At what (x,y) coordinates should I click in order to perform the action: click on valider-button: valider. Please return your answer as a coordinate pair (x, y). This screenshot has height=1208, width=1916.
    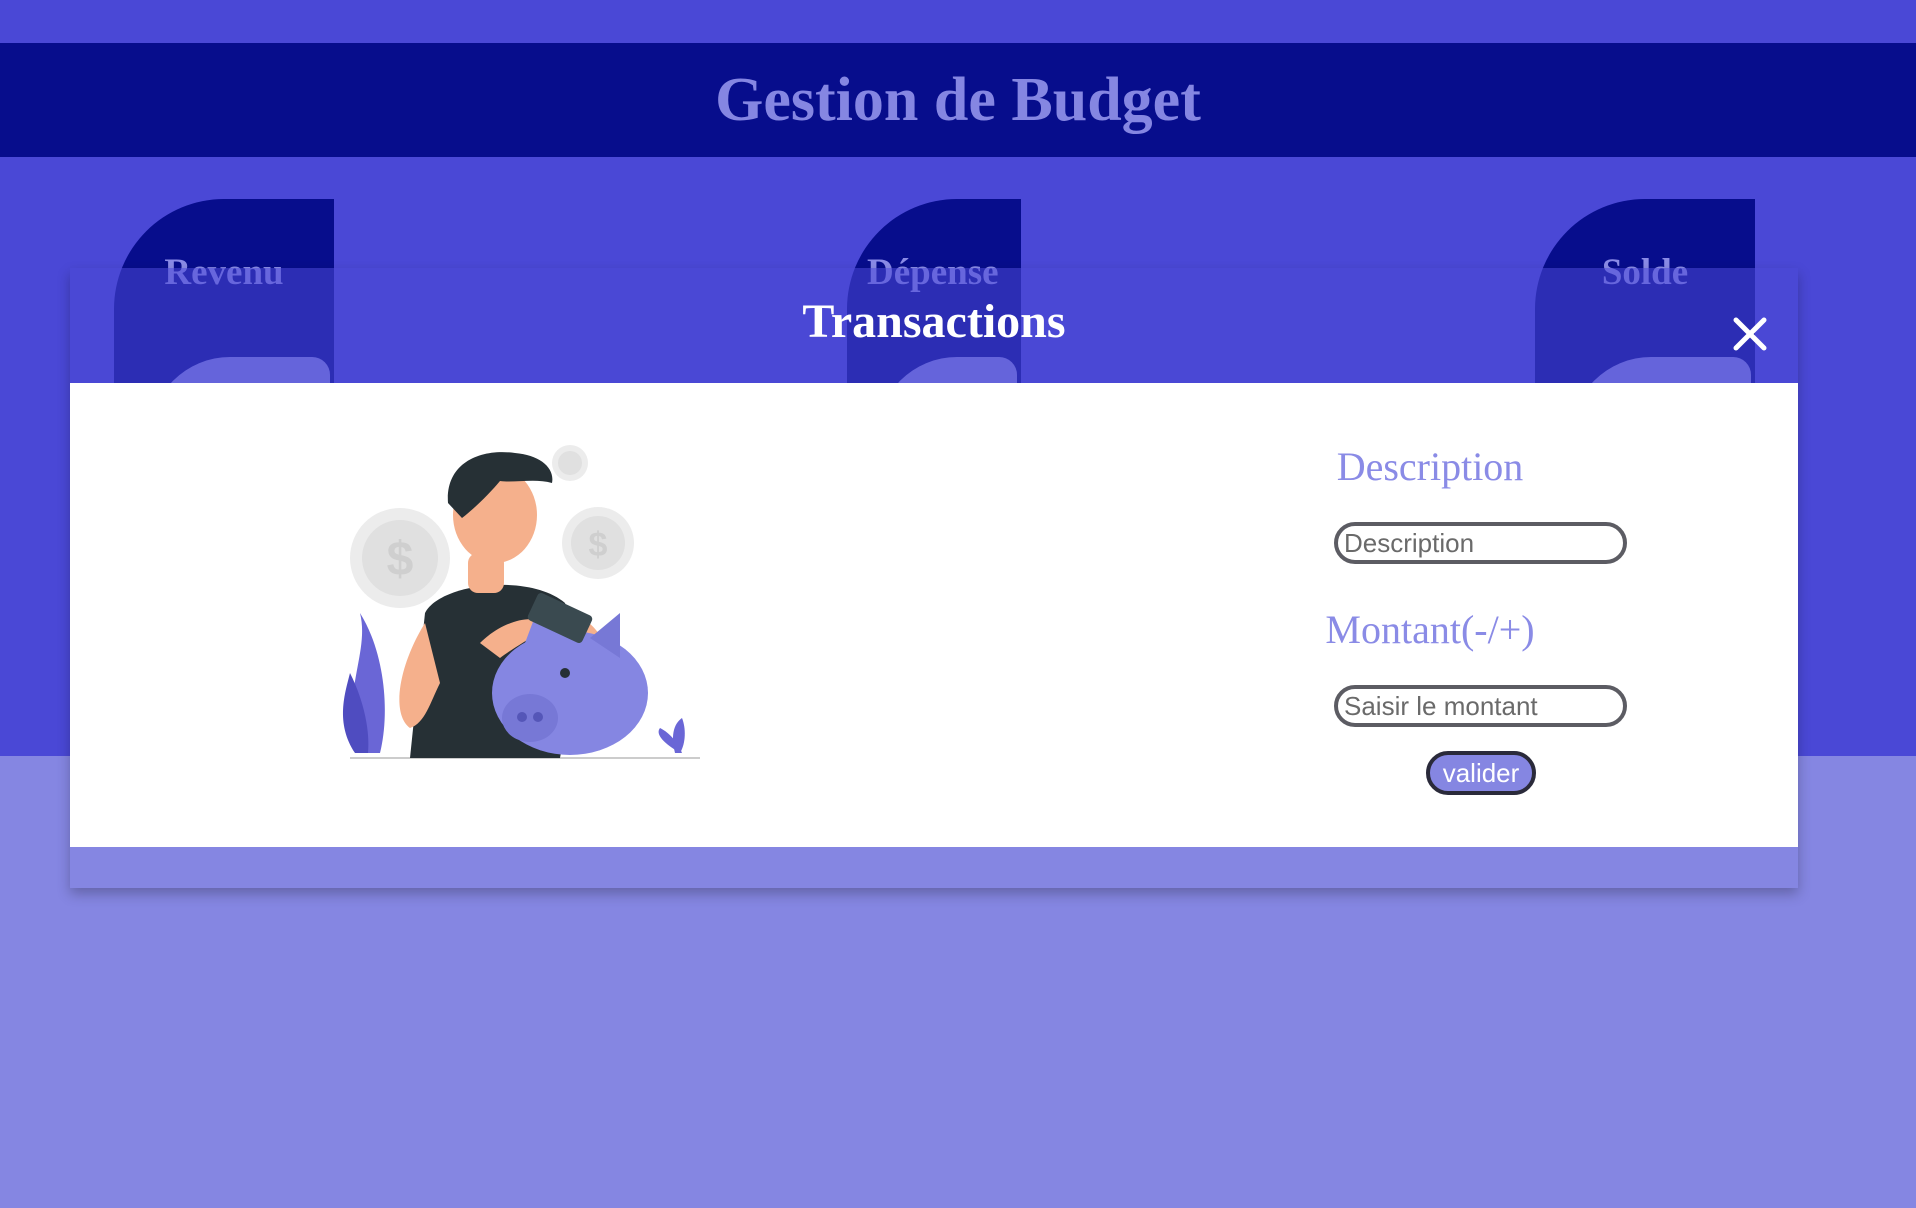
    Looking at the image, I should click on (1481, 773).